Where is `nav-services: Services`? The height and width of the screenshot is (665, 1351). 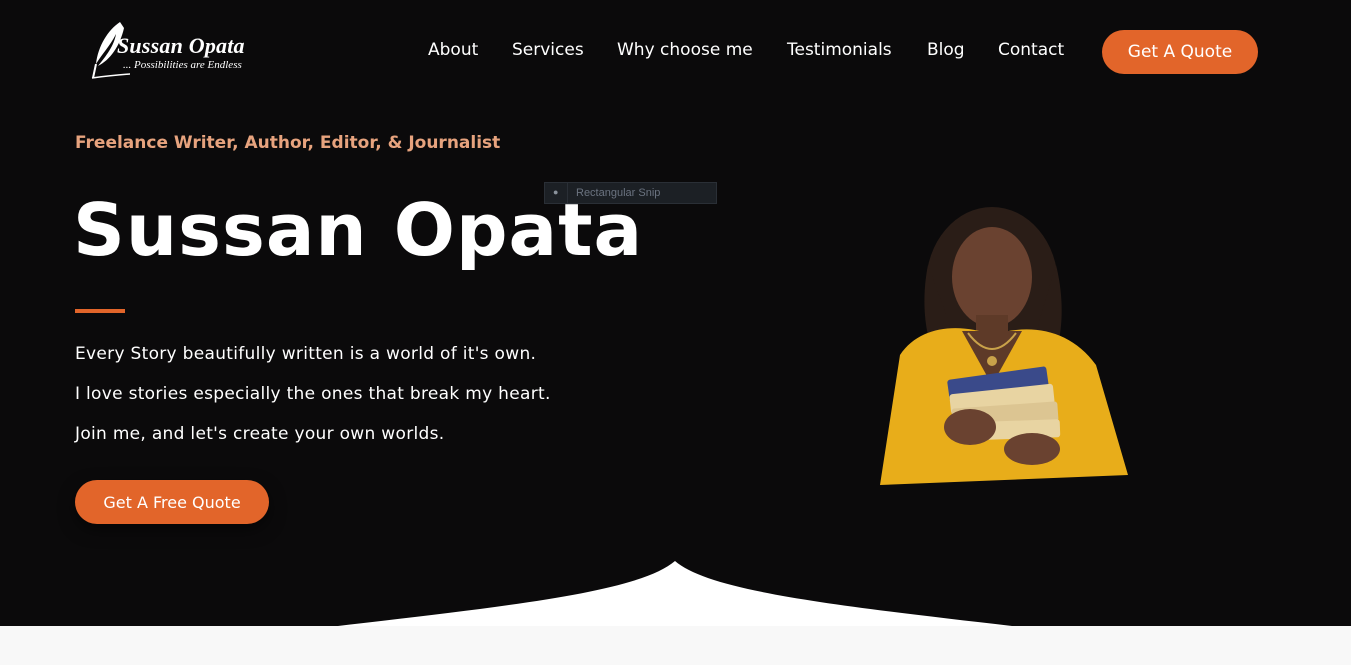
nav-services: Services is located at coordinates (548, 50).